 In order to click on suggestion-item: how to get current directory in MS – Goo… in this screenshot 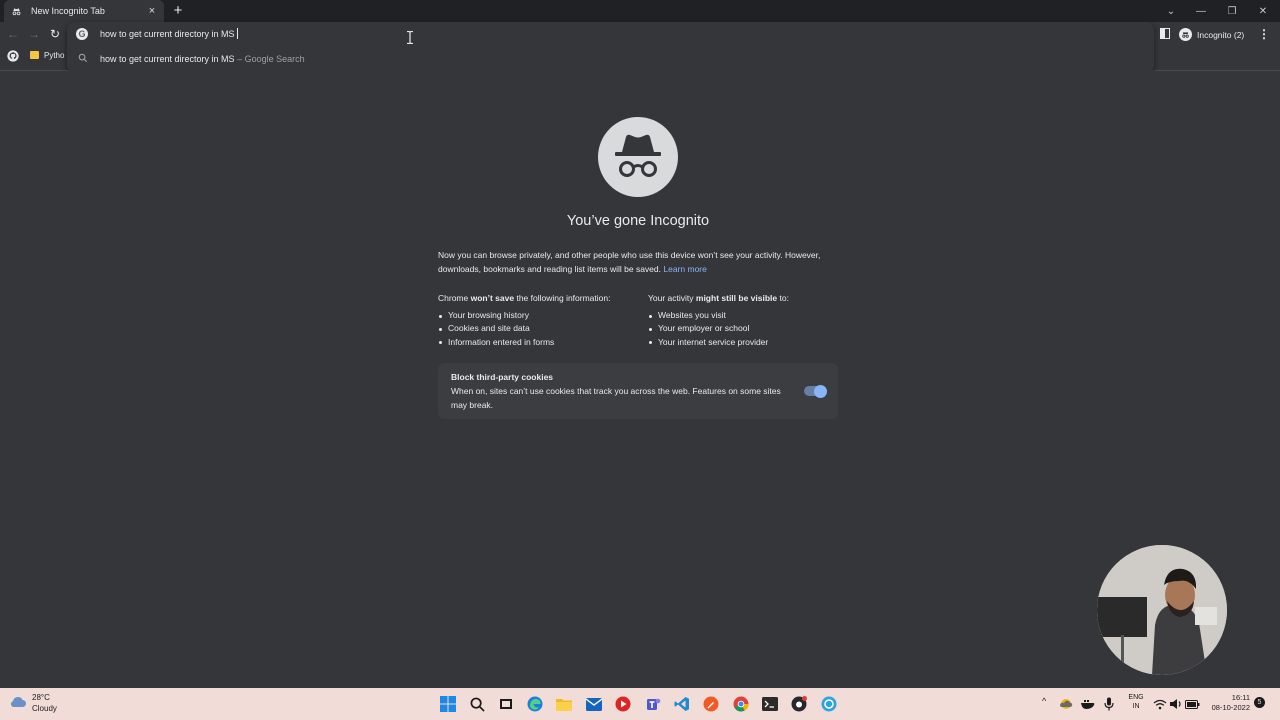, I will do `click(610, 59)`.